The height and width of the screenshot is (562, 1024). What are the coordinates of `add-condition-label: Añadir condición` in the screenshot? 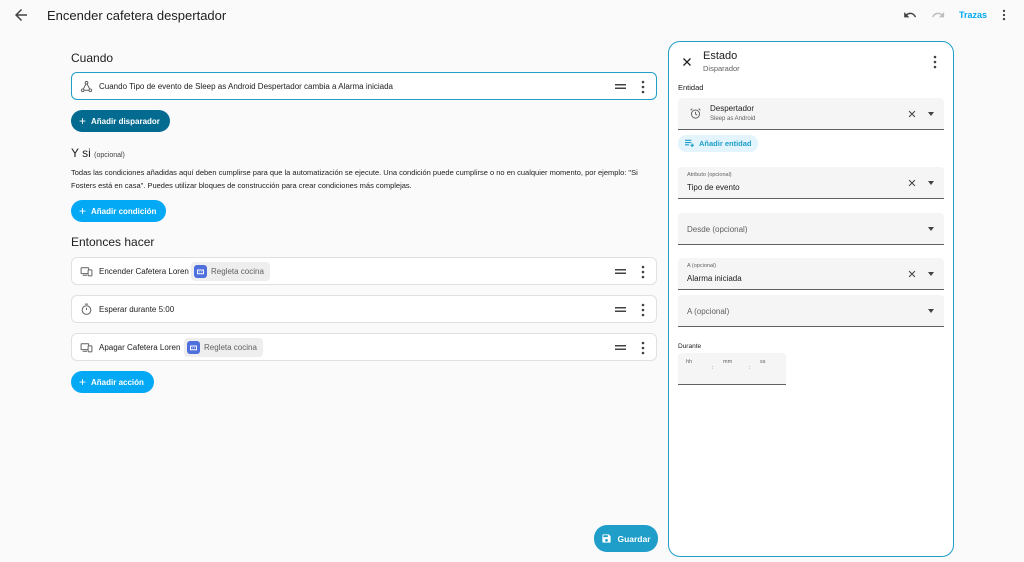 It's located at (124, 211).